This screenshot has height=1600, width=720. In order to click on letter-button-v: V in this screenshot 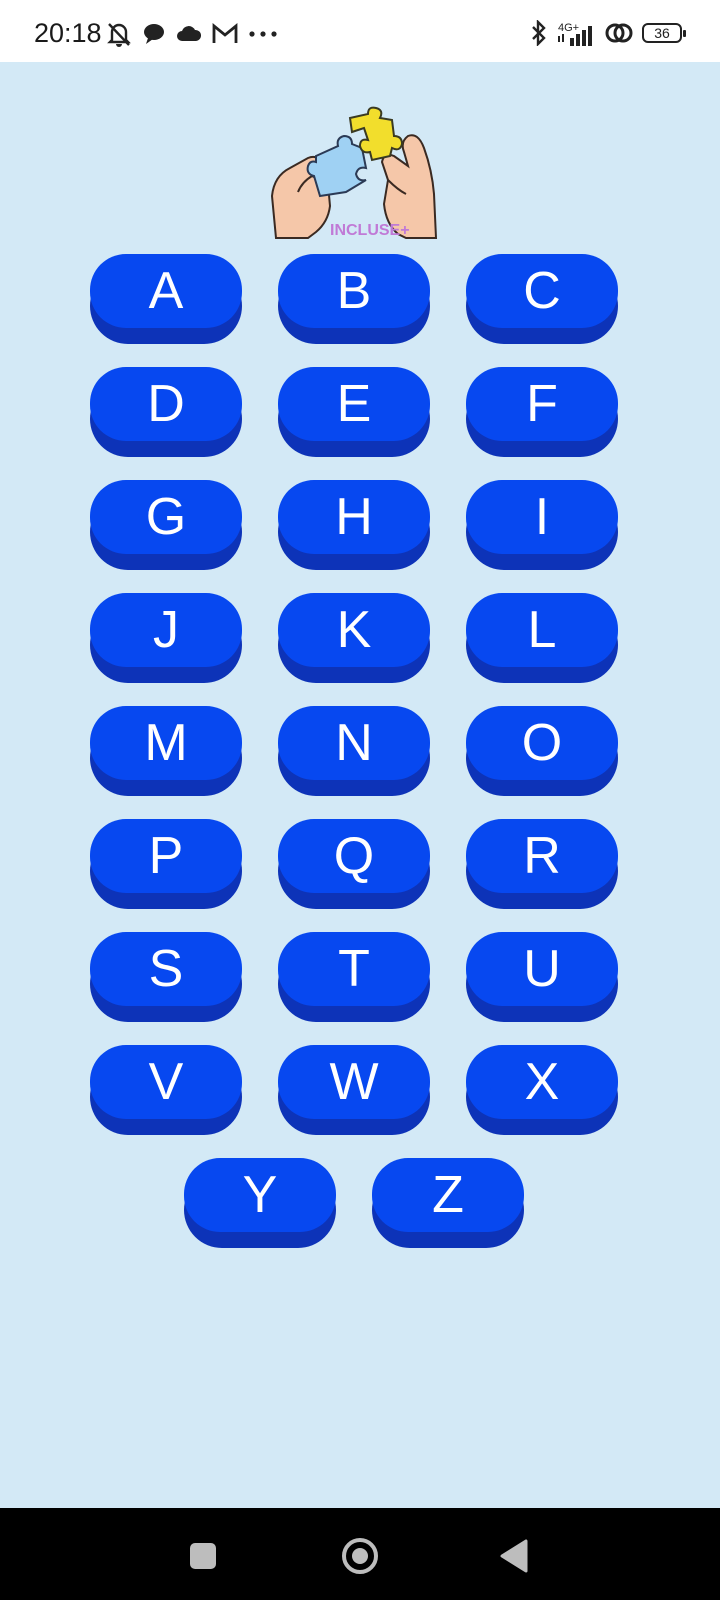, I will do `click(166, 1090)`.